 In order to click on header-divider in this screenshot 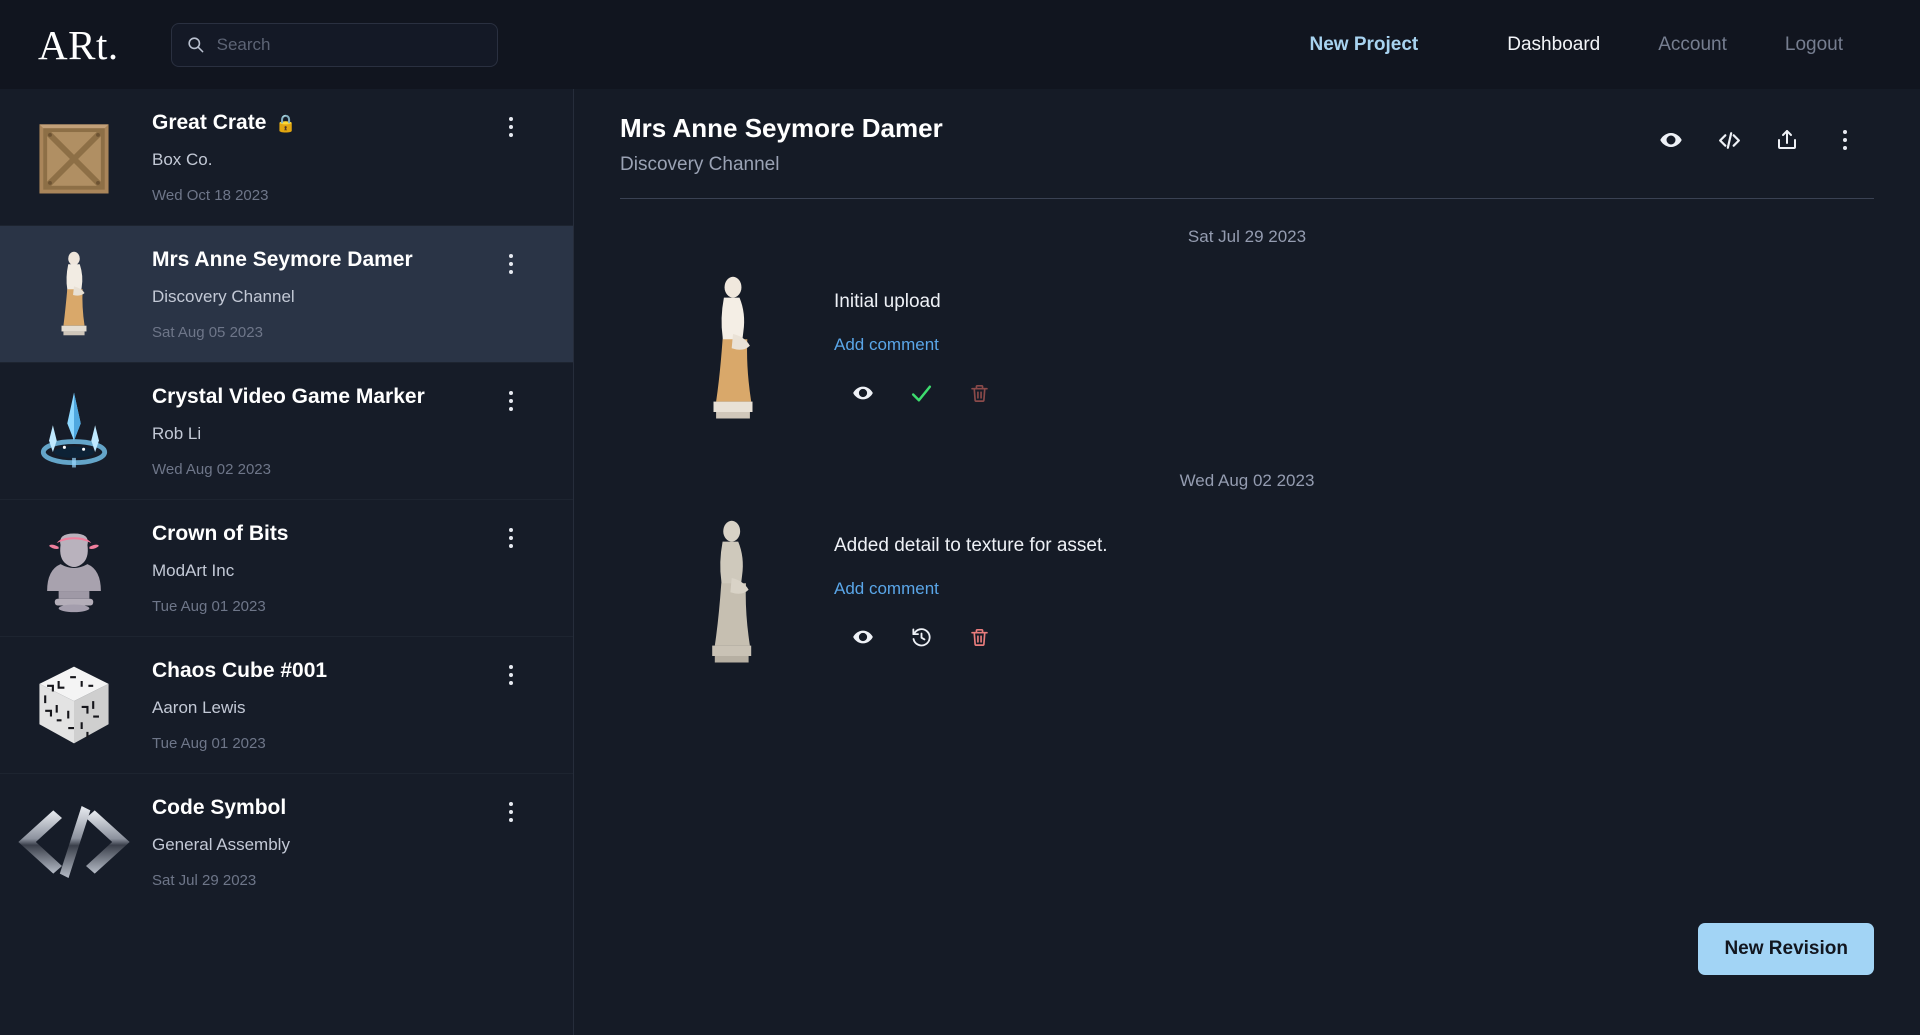, I will do `click(1247, 198)`.